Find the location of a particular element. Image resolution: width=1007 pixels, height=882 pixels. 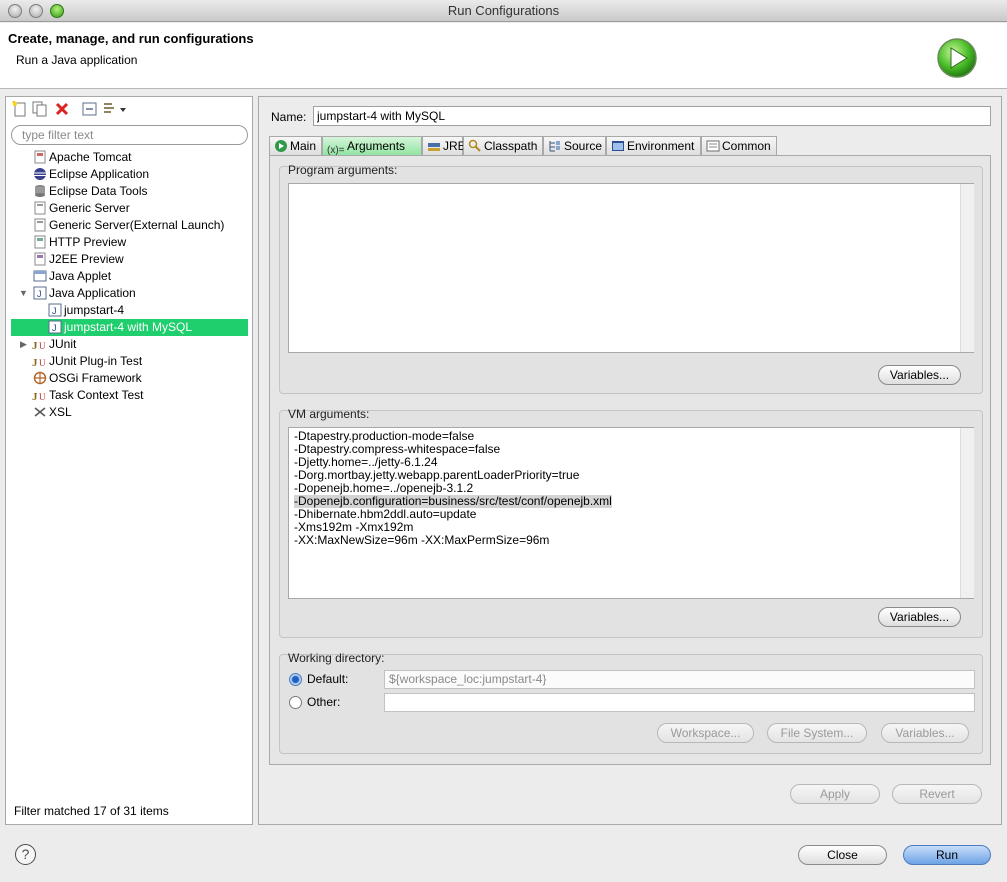

tab-label: Source is located at coordinates (583, 146).